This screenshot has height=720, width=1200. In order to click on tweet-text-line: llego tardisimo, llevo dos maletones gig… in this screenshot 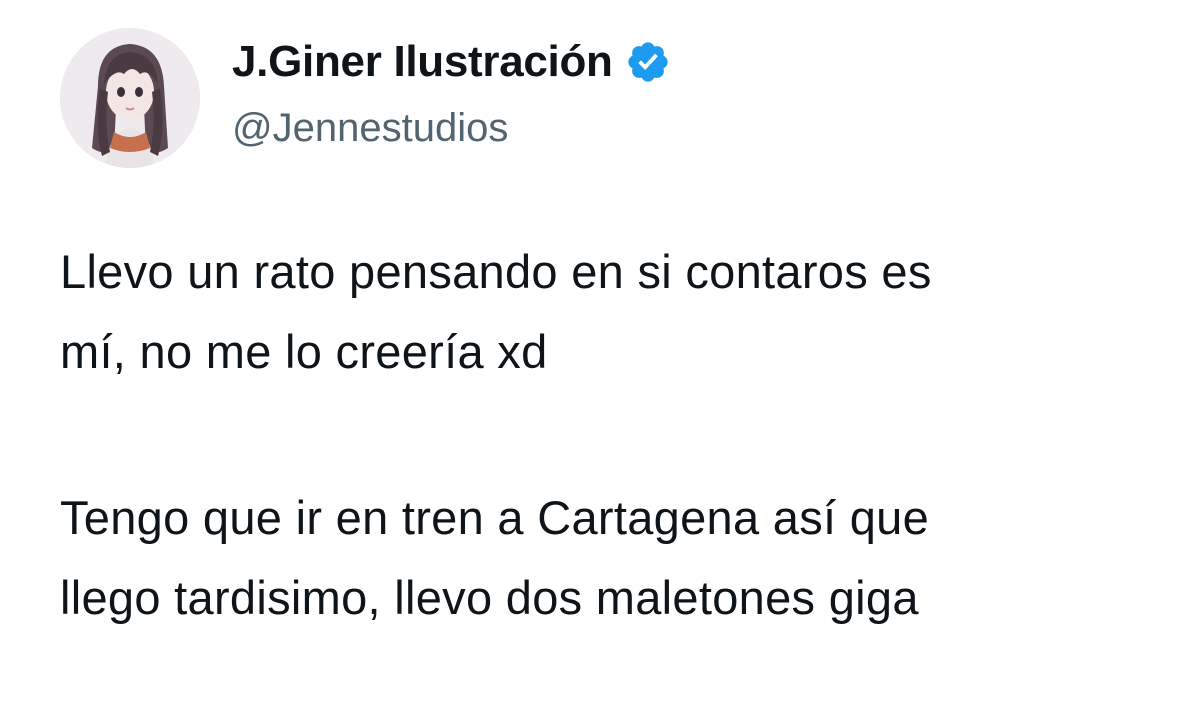, I will do `click(489, 597)`.